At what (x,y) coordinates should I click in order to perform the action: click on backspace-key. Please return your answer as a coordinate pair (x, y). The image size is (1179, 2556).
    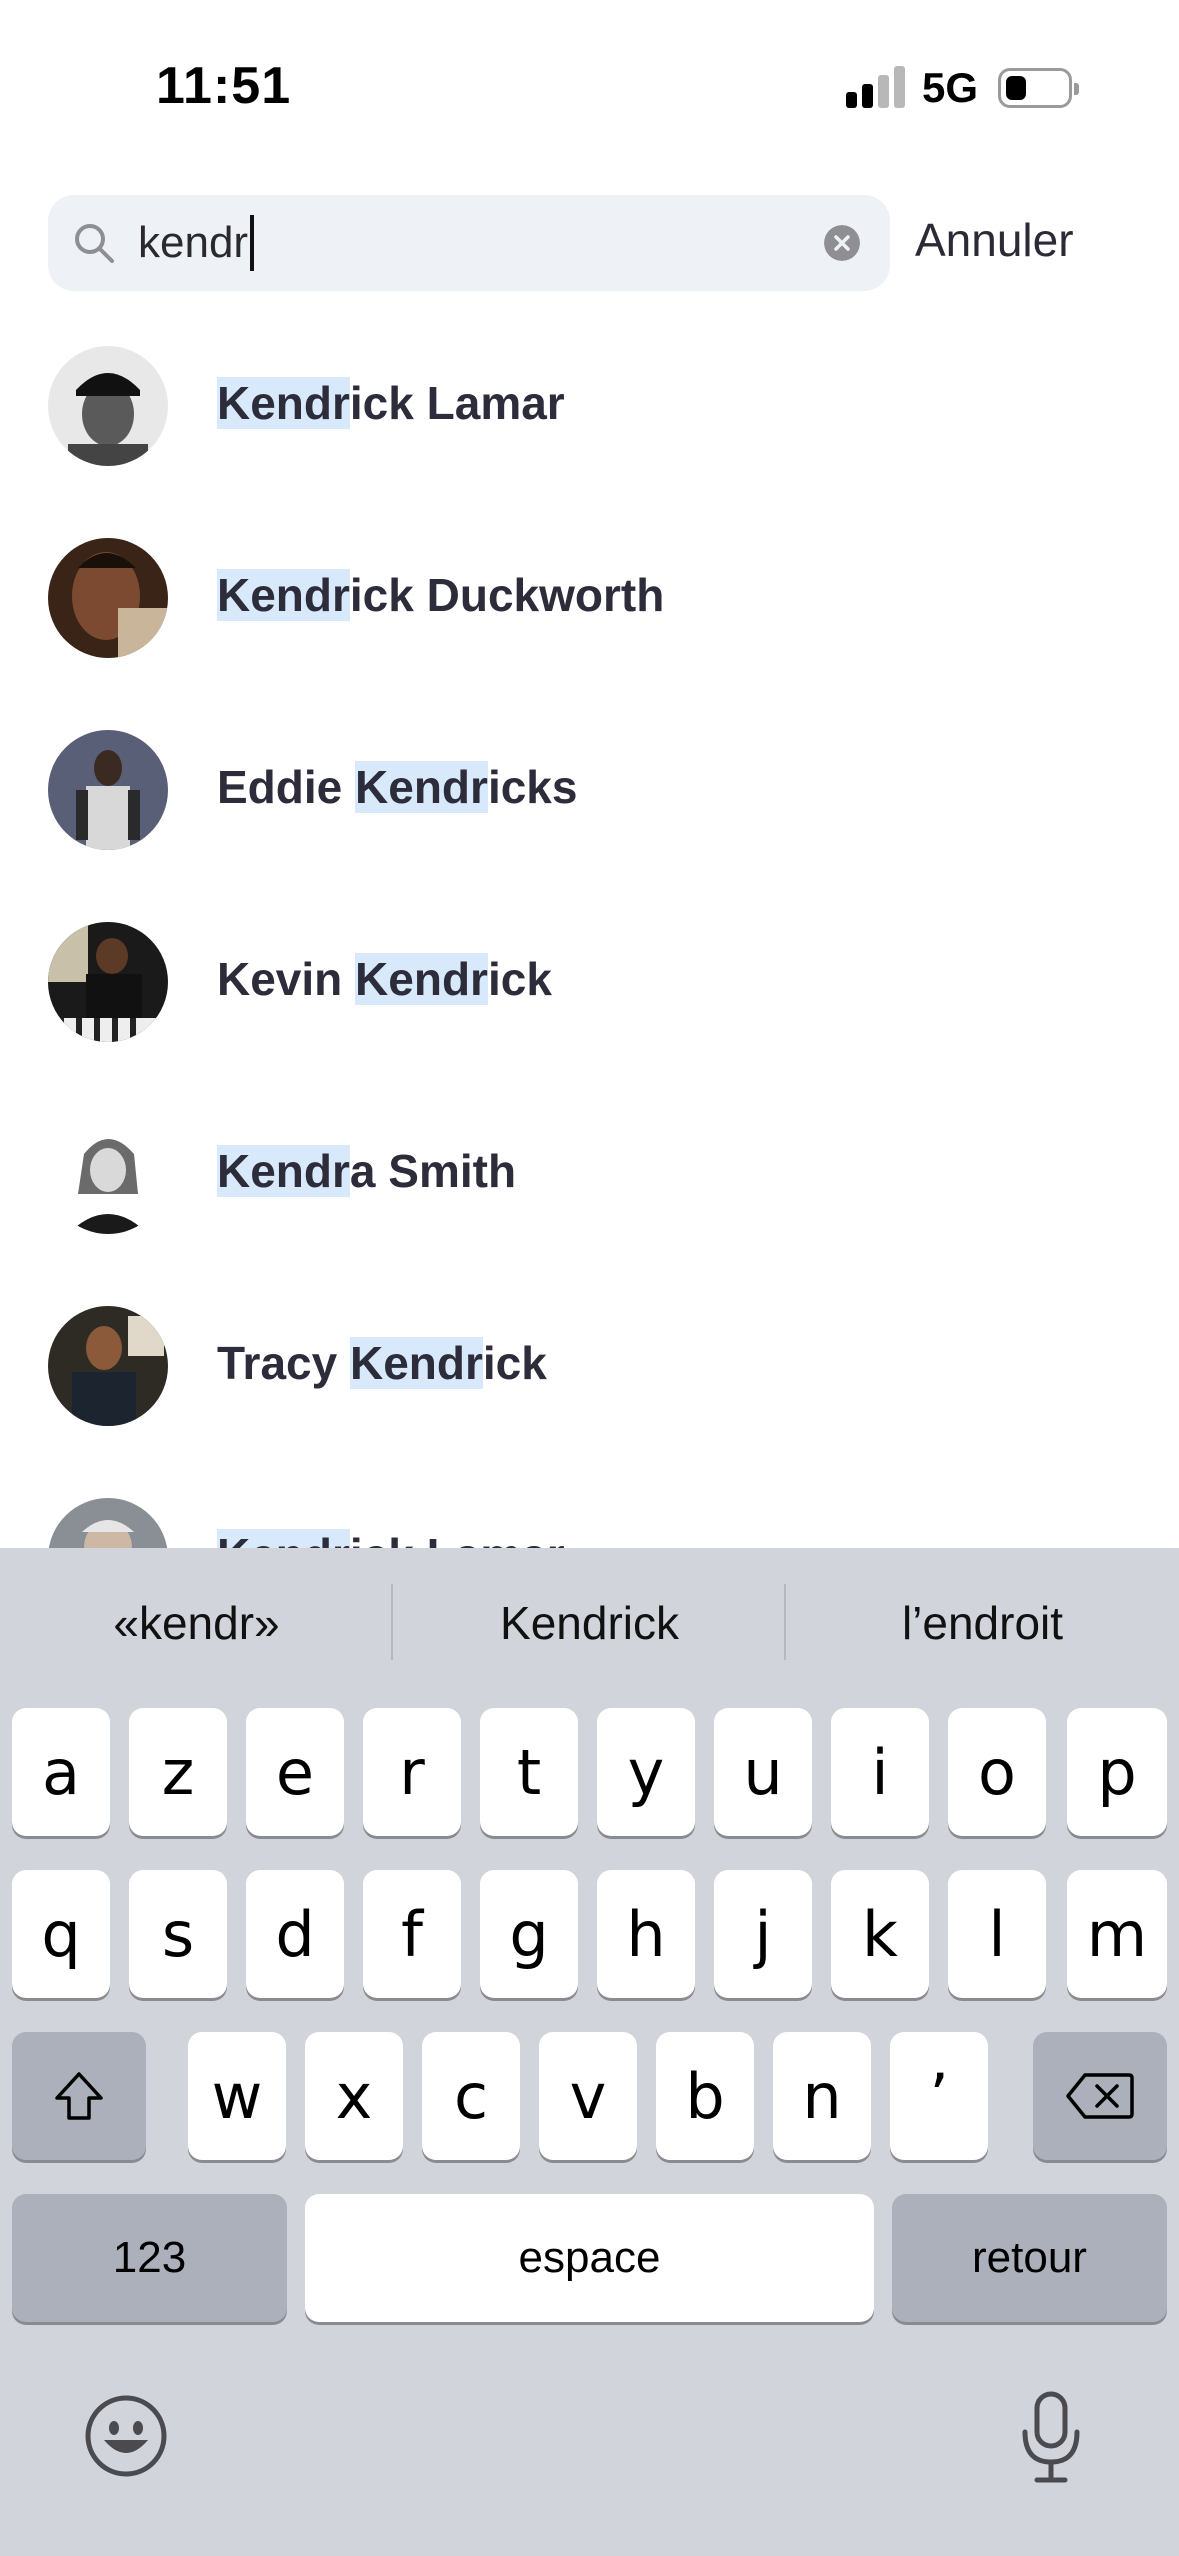
    Looking at the image, I should click on (1100, 2096).